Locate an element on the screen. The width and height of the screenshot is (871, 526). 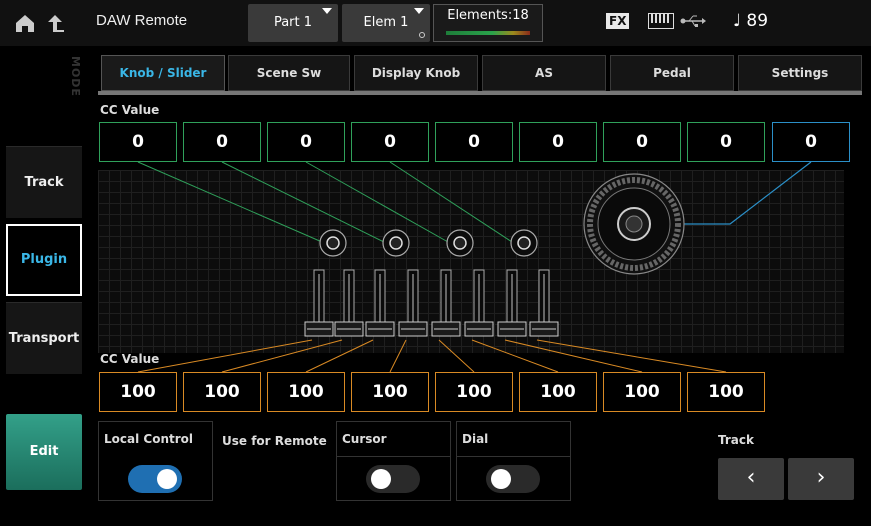
knob-cc-value-7: 0 is located at coordinates (642, 142).